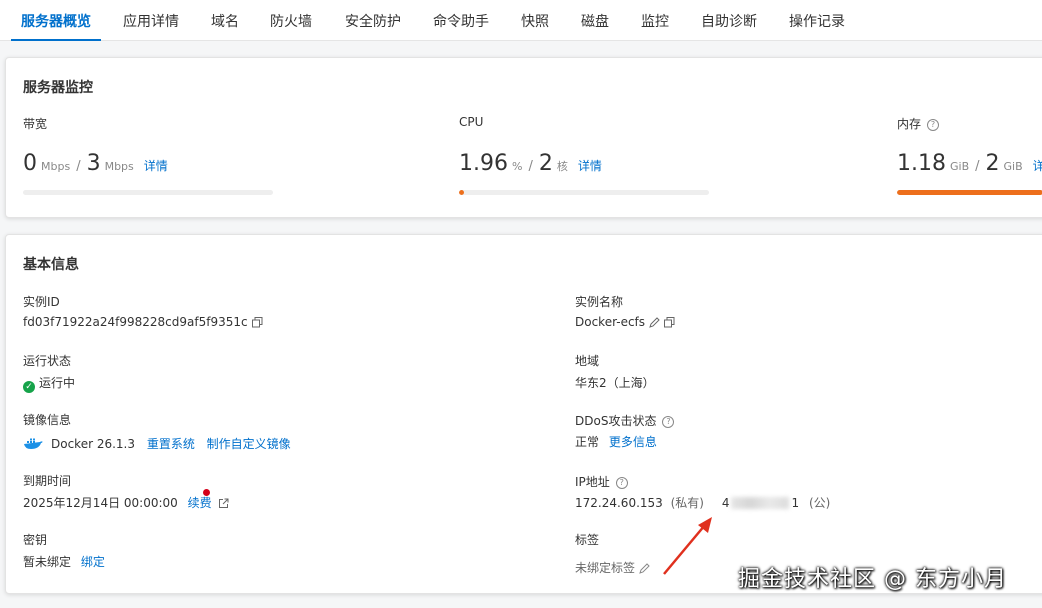 This screenshot has width=1042, height=608. What do you see at coordinates (461, 20) in the screenshot?
I see `tab-command-assistant: 命令助手` at bounding box center [461, 20].